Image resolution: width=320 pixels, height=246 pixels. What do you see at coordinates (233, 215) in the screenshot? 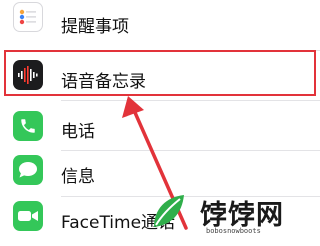
I see `watermark: 饽饽网 bobosnowboots` at bounding box center [233, 215].